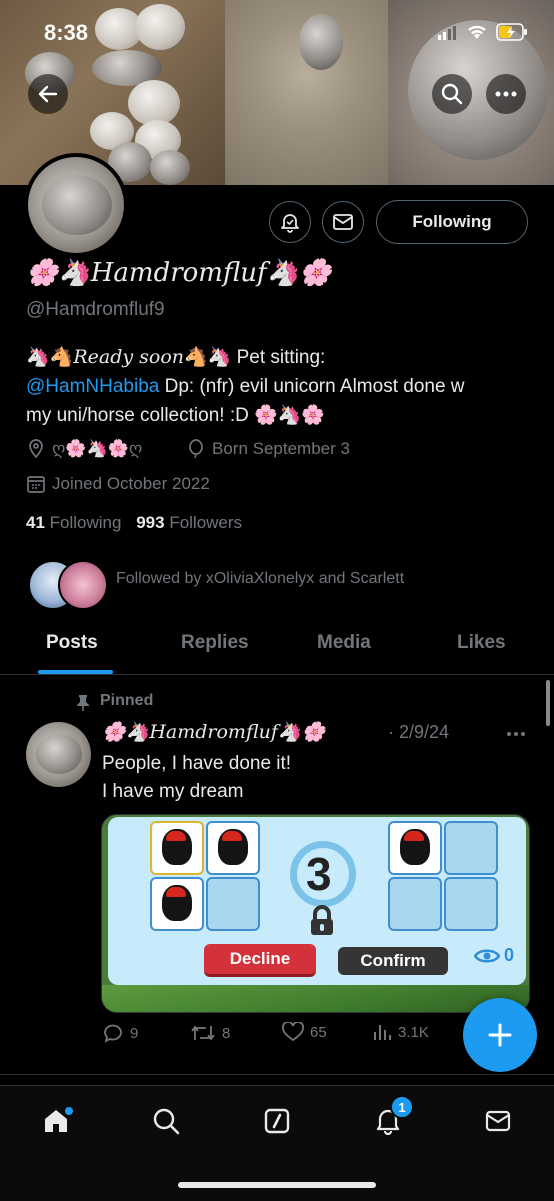  What do you see at coordinates (173, 791) in the screenshot?
I see `post-text-line-2: I have my dream` at bounding box center [173, 791].